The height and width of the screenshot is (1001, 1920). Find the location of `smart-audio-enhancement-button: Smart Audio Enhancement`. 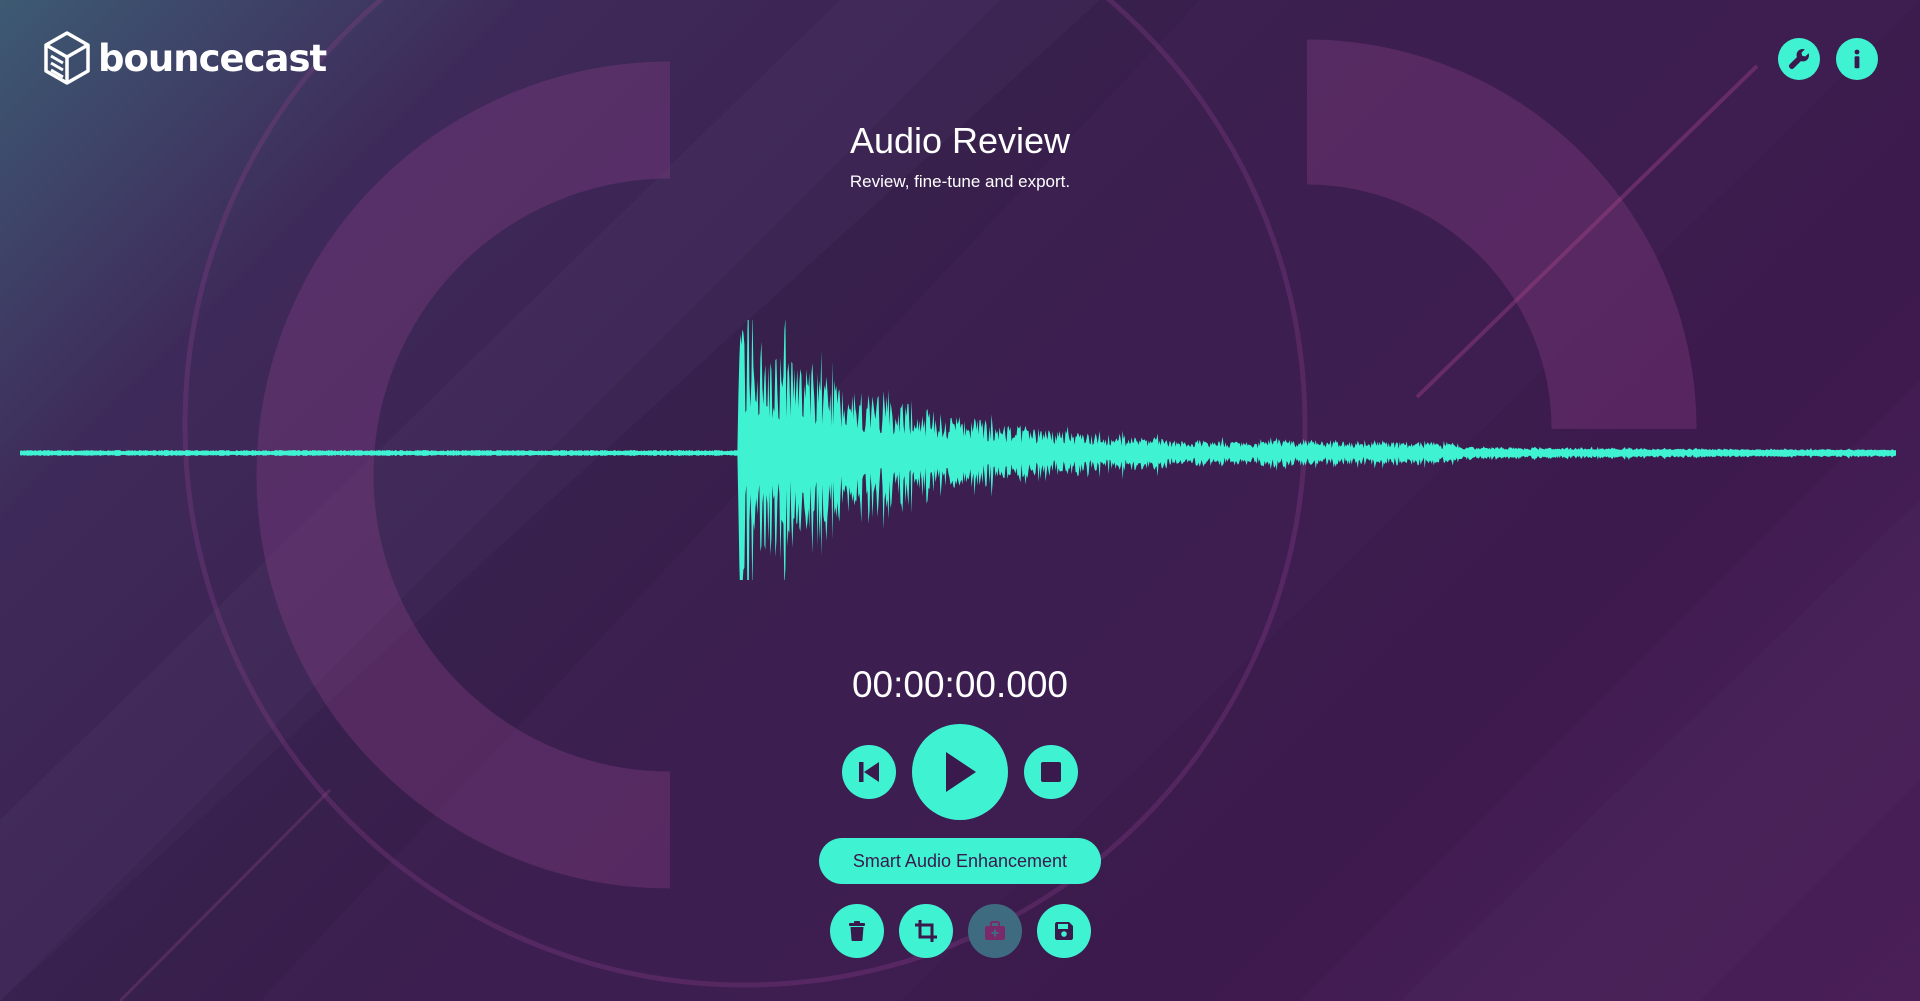

smart-audio-enhancement-button: Smart Audio Enhancement is located at coordinates (960, 861).